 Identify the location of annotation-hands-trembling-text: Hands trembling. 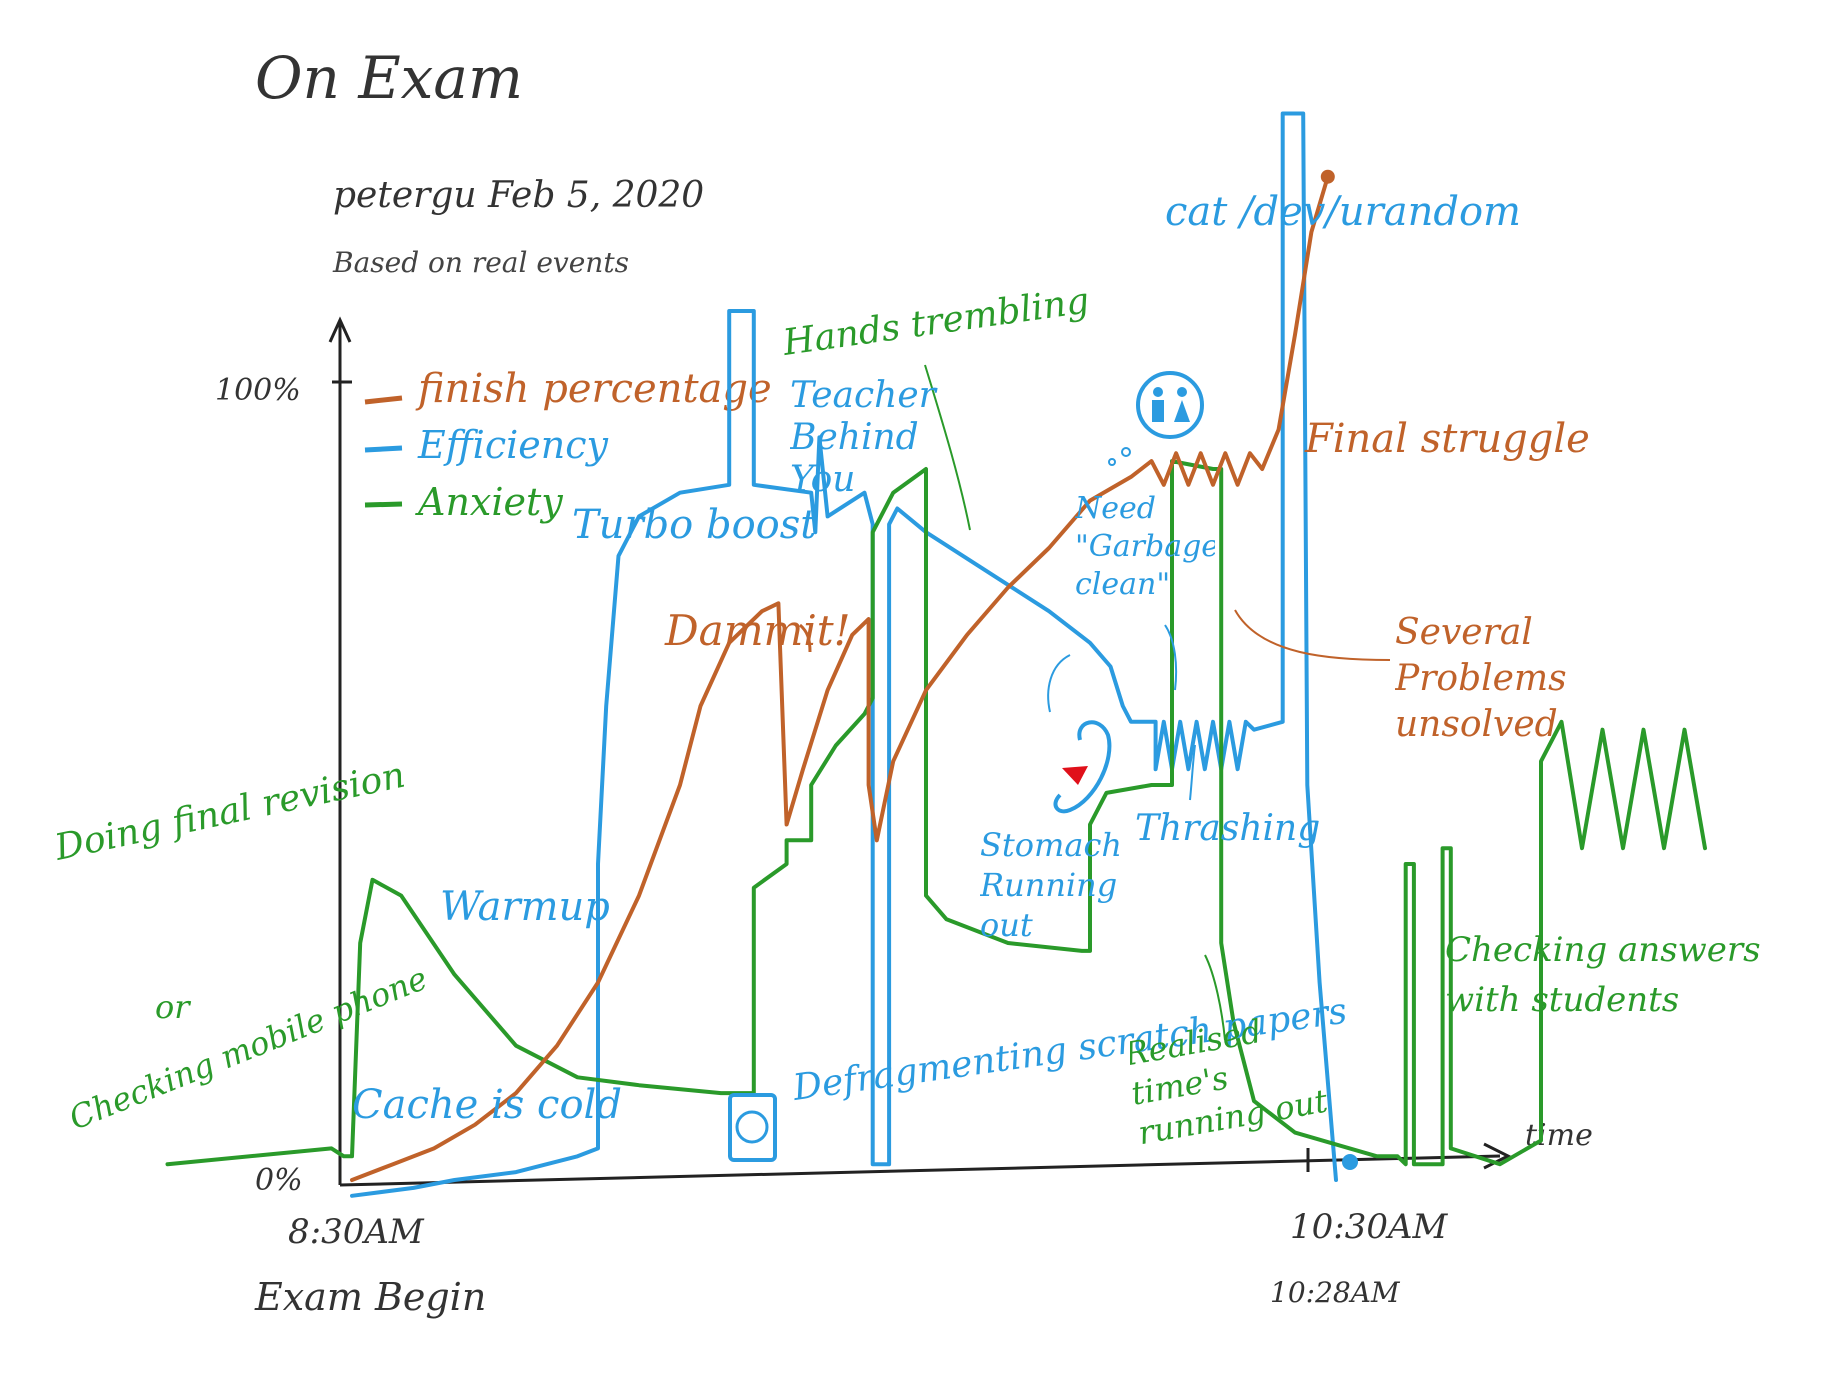
(936, 322).